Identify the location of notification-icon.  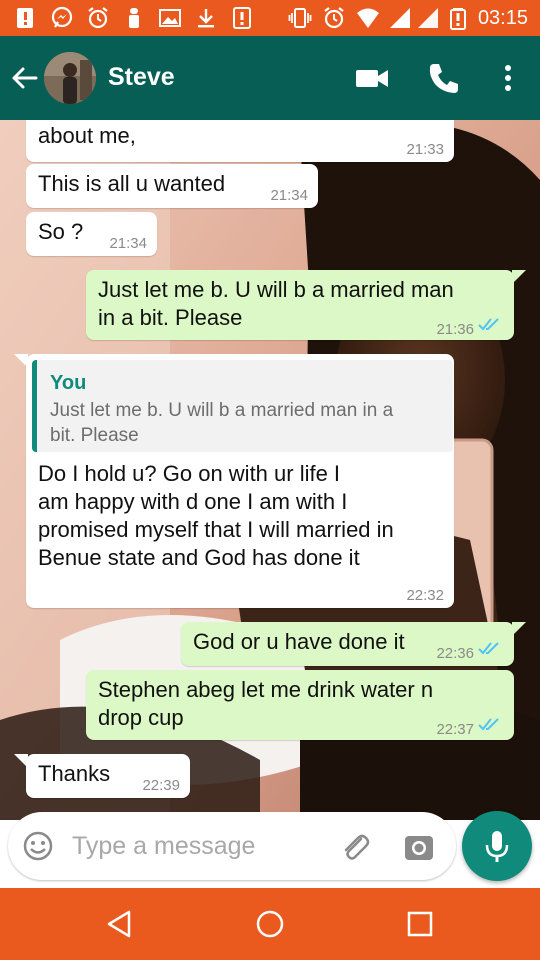
(134, 18).